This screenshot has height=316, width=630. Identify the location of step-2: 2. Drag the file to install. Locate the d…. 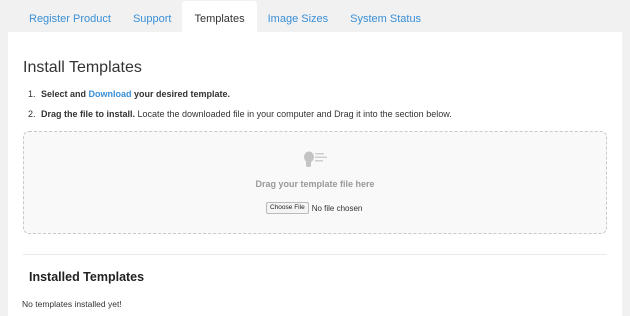
(240, 118).